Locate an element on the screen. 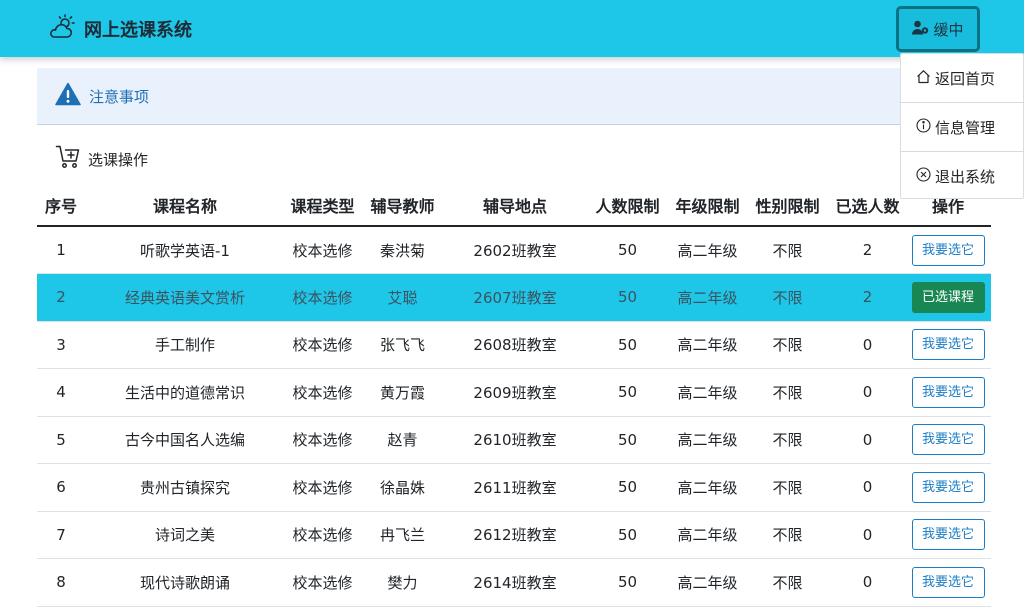  cell-course-name: 贵州古镇探究 is located at coordinates (185, 487).